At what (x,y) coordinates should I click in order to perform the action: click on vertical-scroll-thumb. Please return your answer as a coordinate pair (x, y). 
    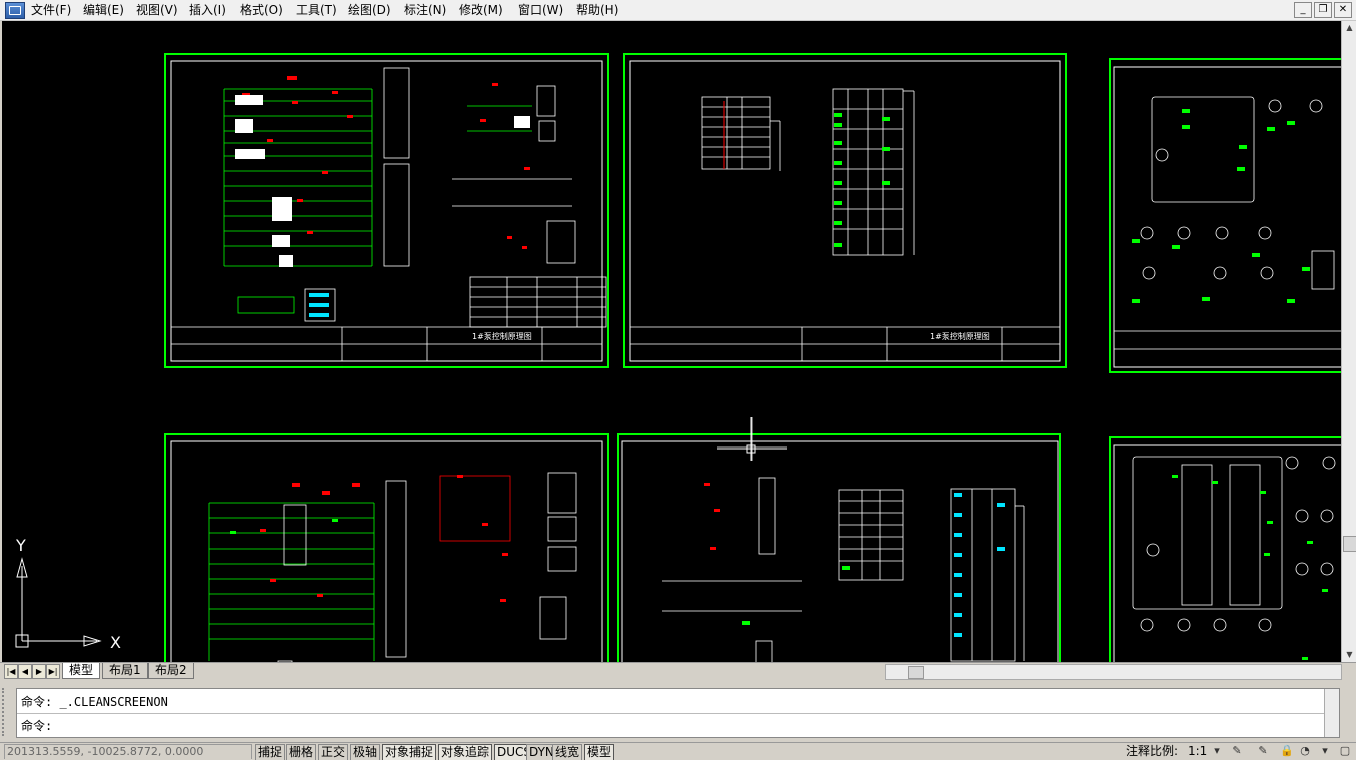
    Looking at the image, I should click on (1349, 544).